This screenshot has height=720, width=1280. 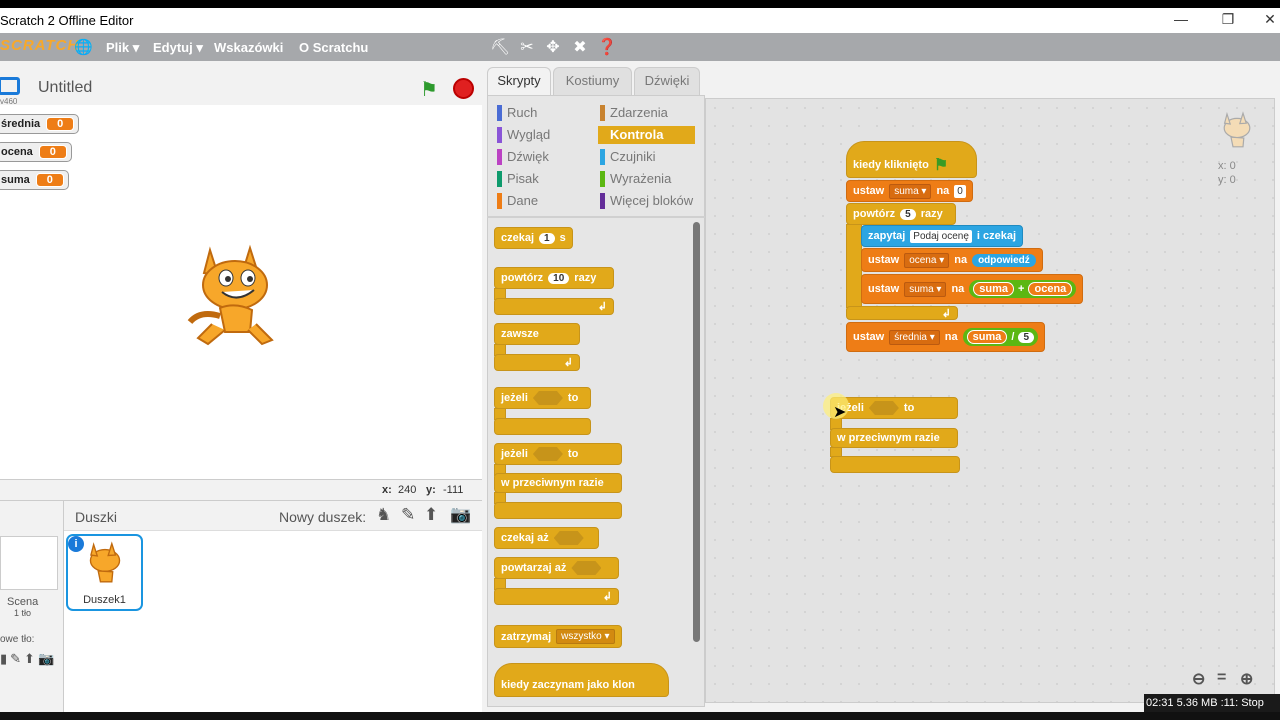 I want to click on menu-edit: Edytuj ▾, so click(x=178, y=48).